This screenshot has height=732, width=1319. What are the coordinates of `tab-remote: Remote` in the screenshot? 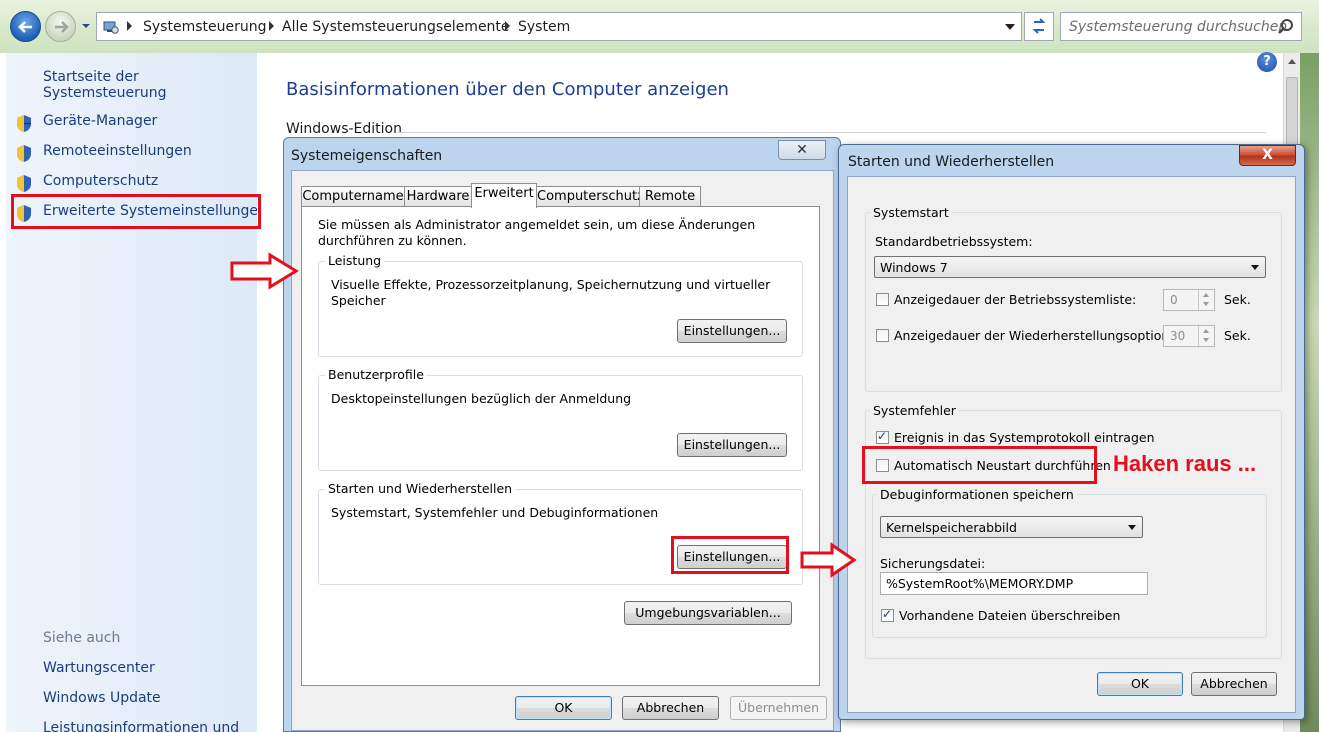 It's located at (670, 196).